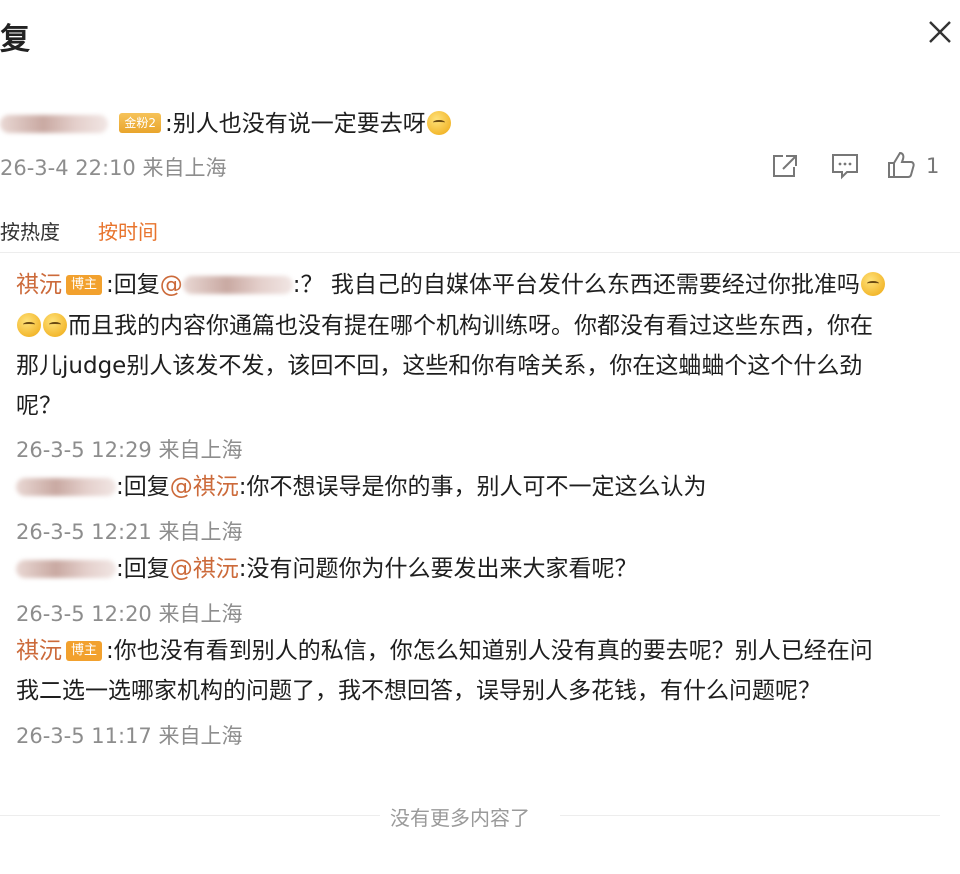 Image resolution: width=960 pixels, height=874 pixels. Describe the element at coordinates (30, 230) in the screenshot. I see `tab-sort-hot: 按热度` at that location.